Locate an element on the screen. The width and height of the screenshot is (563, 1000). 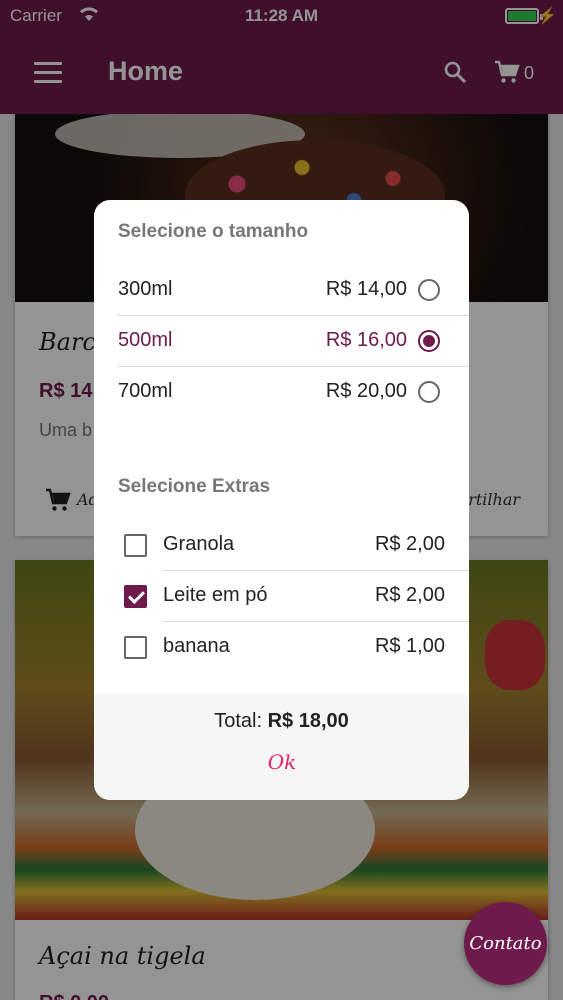
extra-price: R$ 1,00 is located at coordinates (409, 646).